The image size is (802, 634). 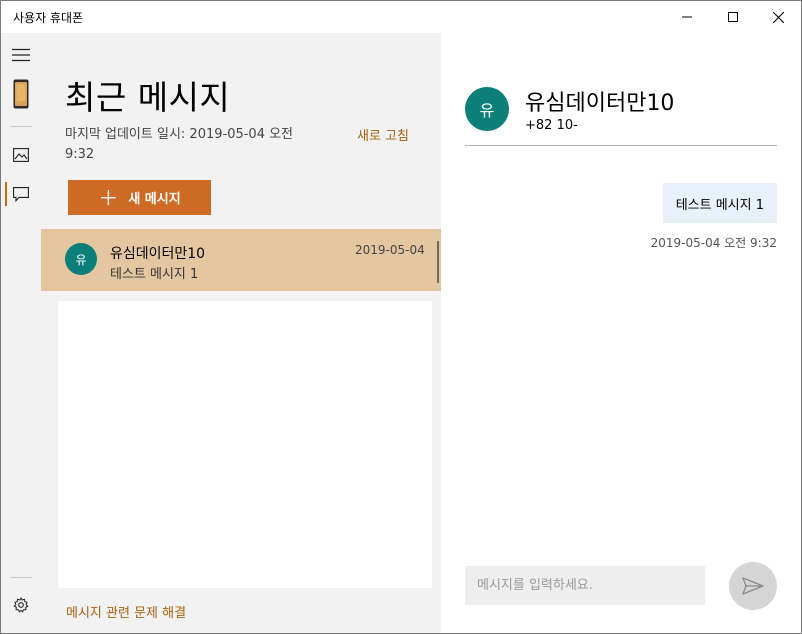 I want to click on message-timestamp: 2019-05-04 오전 9:32, so click(x=713, y=243).